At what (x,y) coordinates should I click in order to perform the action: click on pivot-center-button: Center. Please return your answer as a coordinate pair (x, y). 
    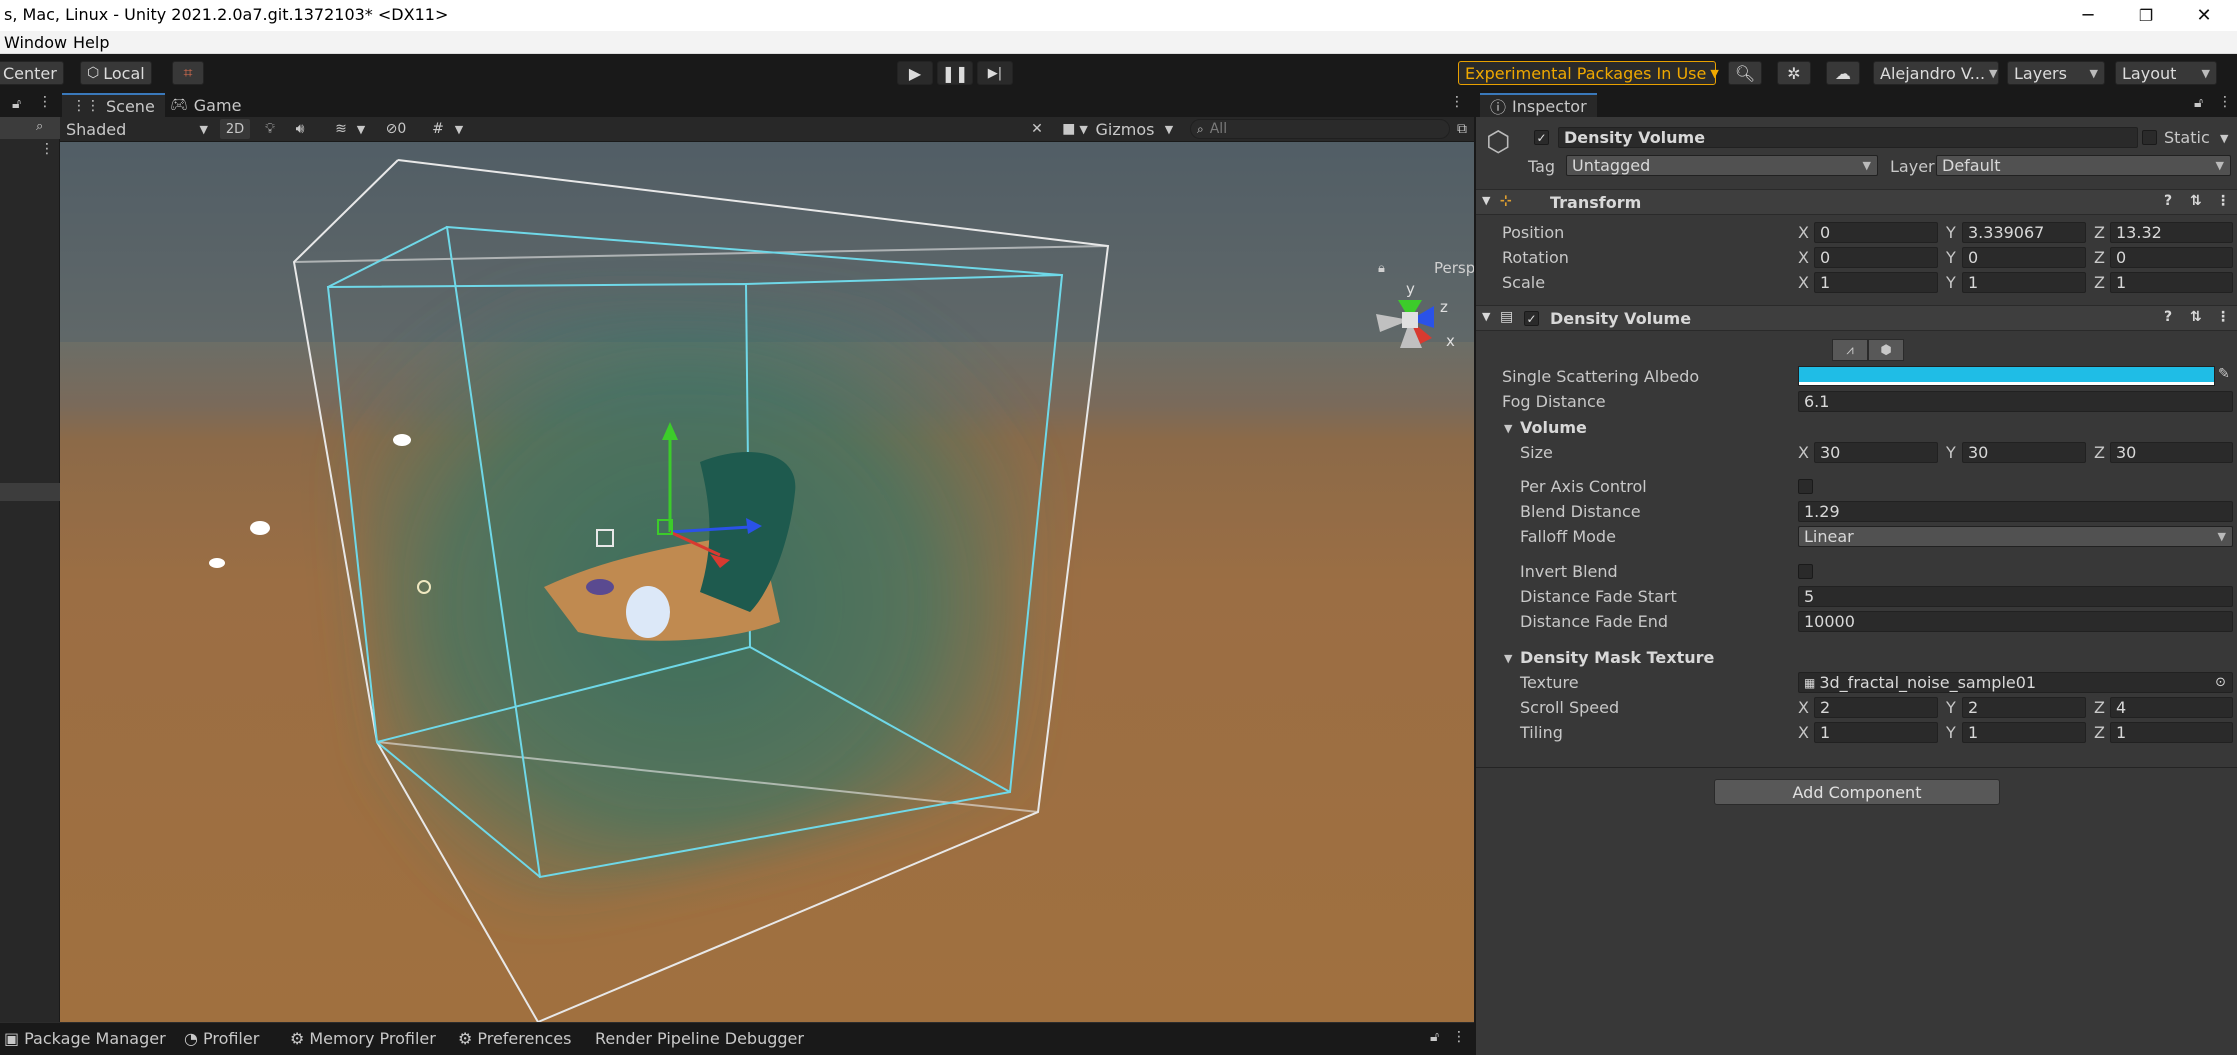
    Looking at the image, I should click on (32, 73).